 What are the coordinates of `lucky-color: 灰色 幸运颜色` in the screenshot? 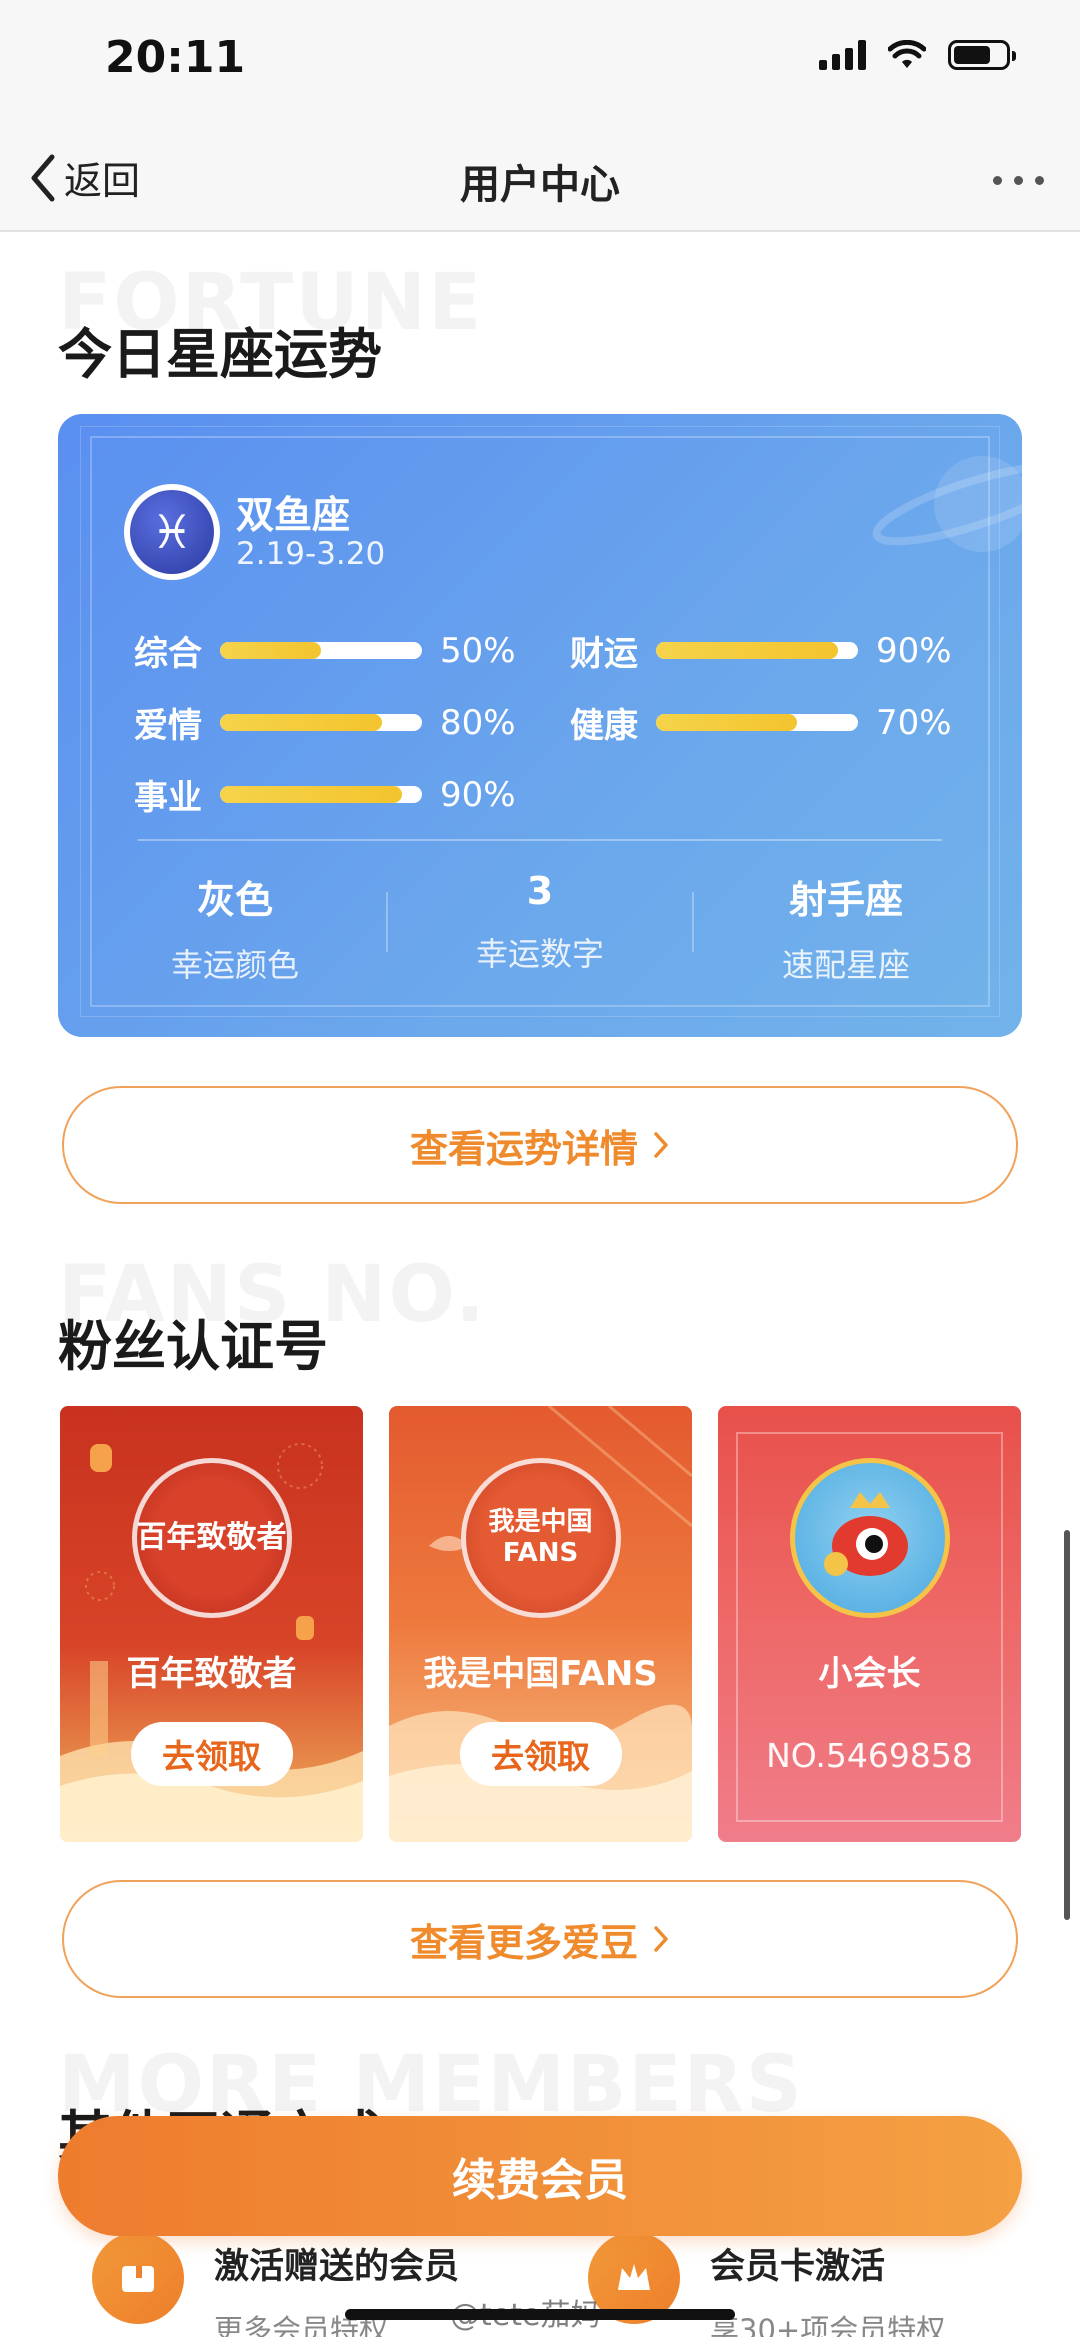 It's located at (235, 927).